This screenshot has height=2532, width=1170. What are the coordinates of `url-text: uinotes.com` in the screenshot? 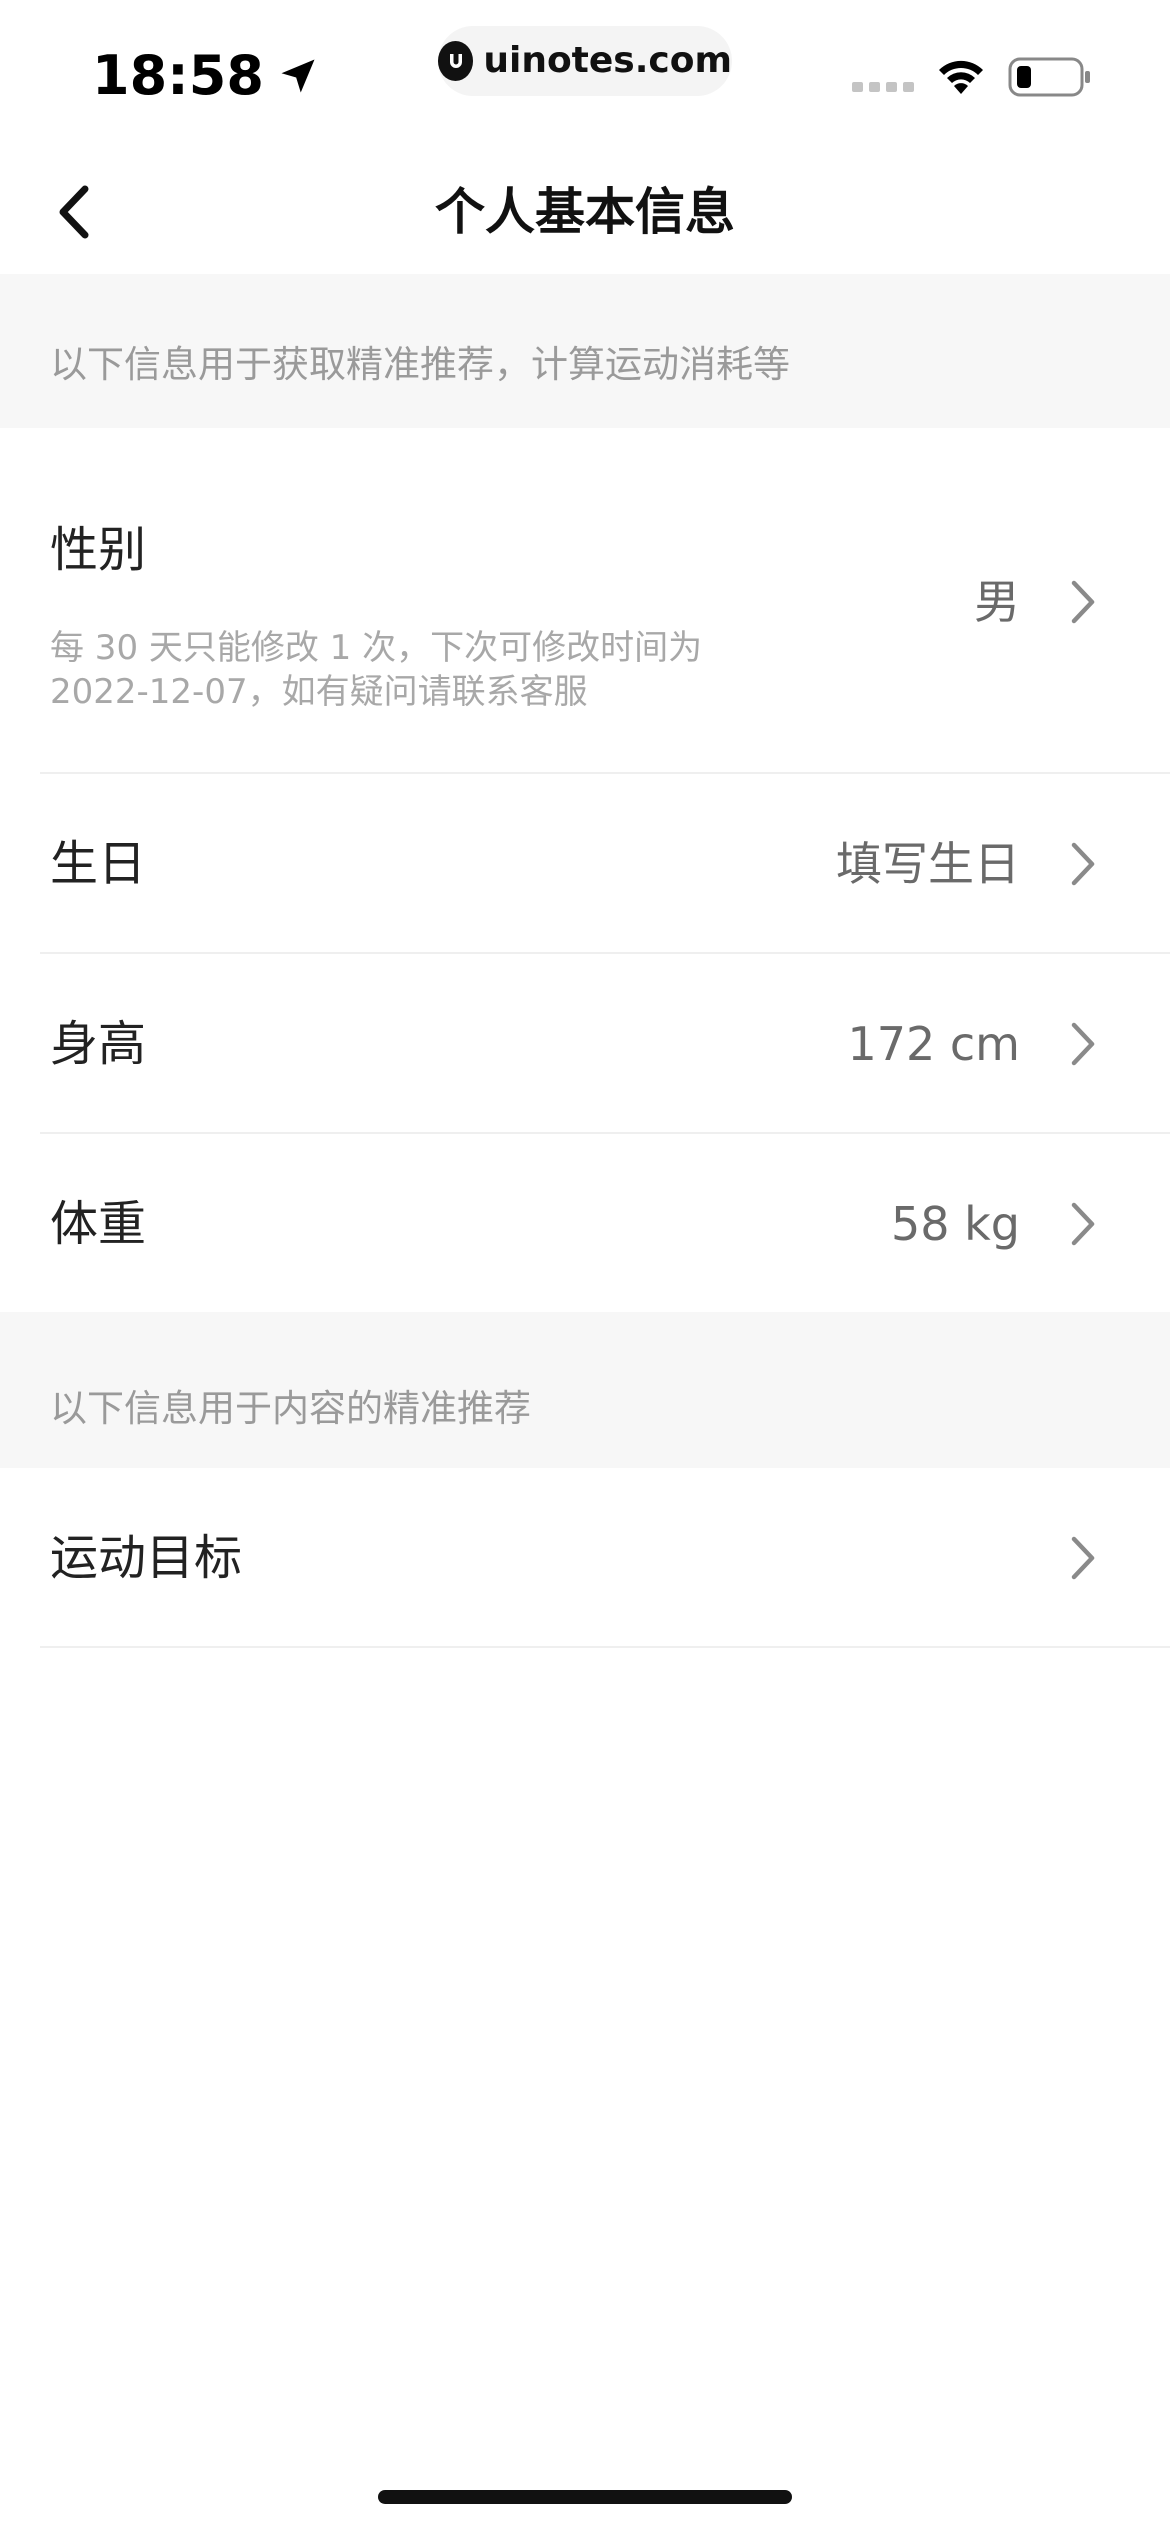 It's located at (607, 60).